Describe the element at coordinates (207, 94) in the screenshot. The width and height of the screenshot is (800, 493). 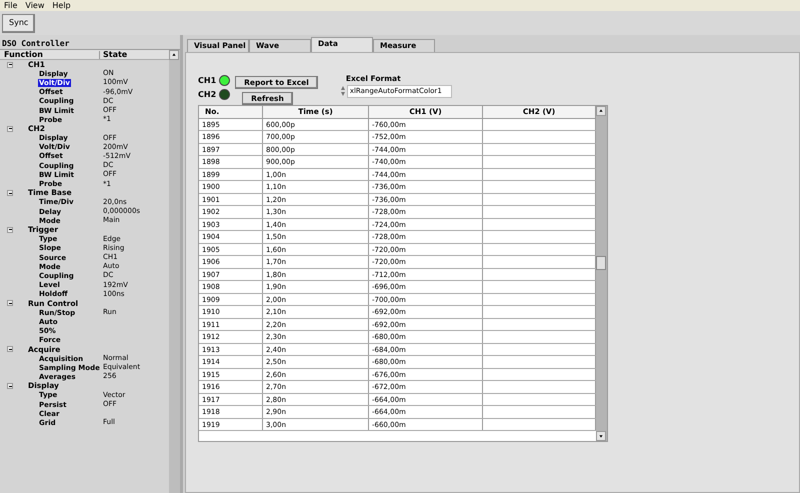
I see `led-label: CH2` at that location.